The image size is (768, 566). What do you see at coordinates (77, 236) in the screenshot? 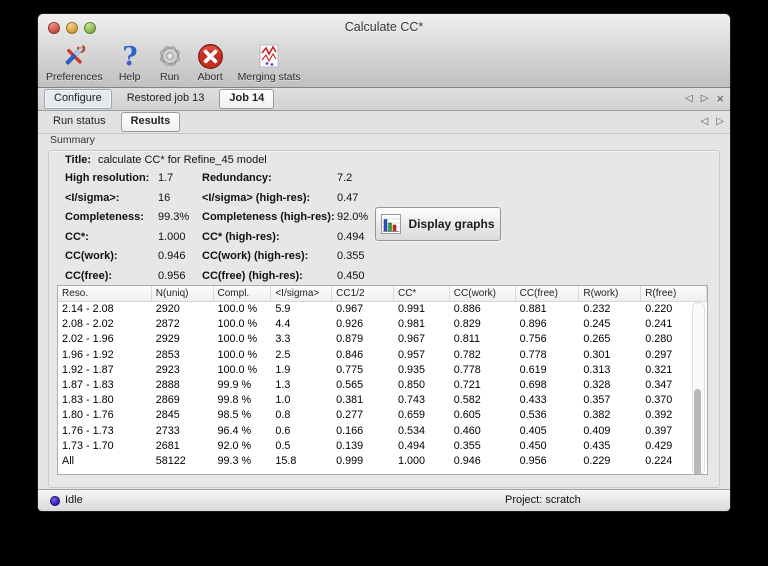
I see `stat-label: CC*:` at bounding box center [77, 236].